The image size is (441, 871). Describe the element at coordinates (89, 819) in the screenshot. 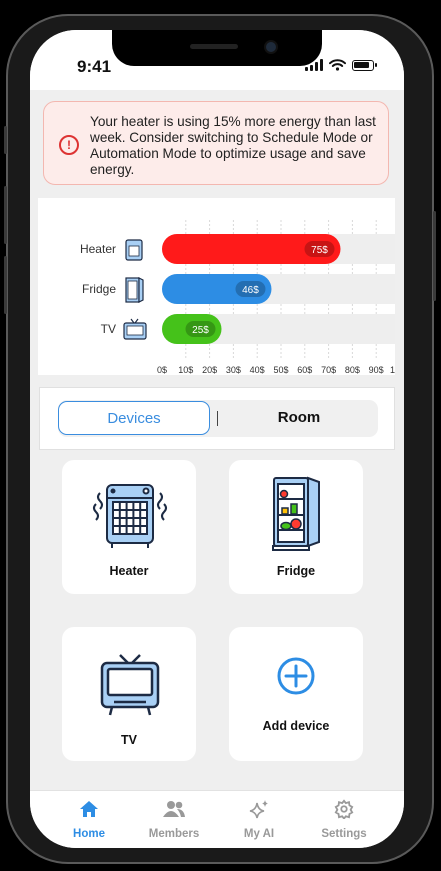

I see `nav-item-home: Home` at that location.